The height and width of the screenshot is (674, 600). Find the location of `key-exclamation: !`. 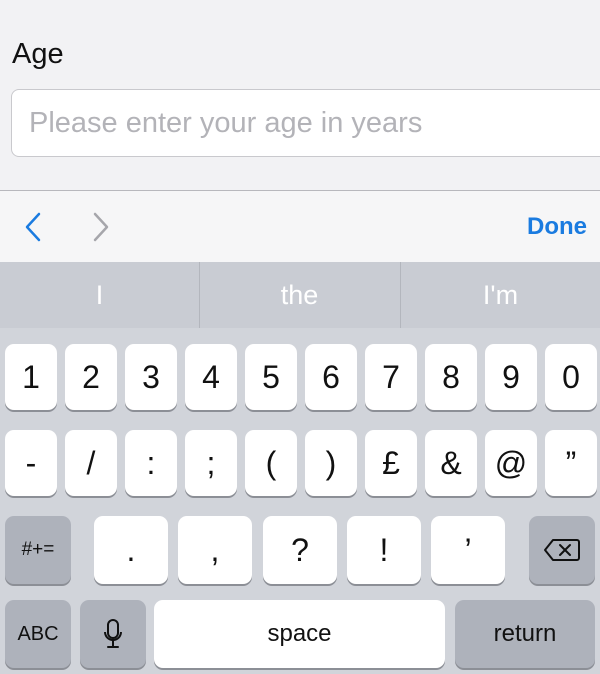

key-exclamation: ! is located at coordinates (384, 550).